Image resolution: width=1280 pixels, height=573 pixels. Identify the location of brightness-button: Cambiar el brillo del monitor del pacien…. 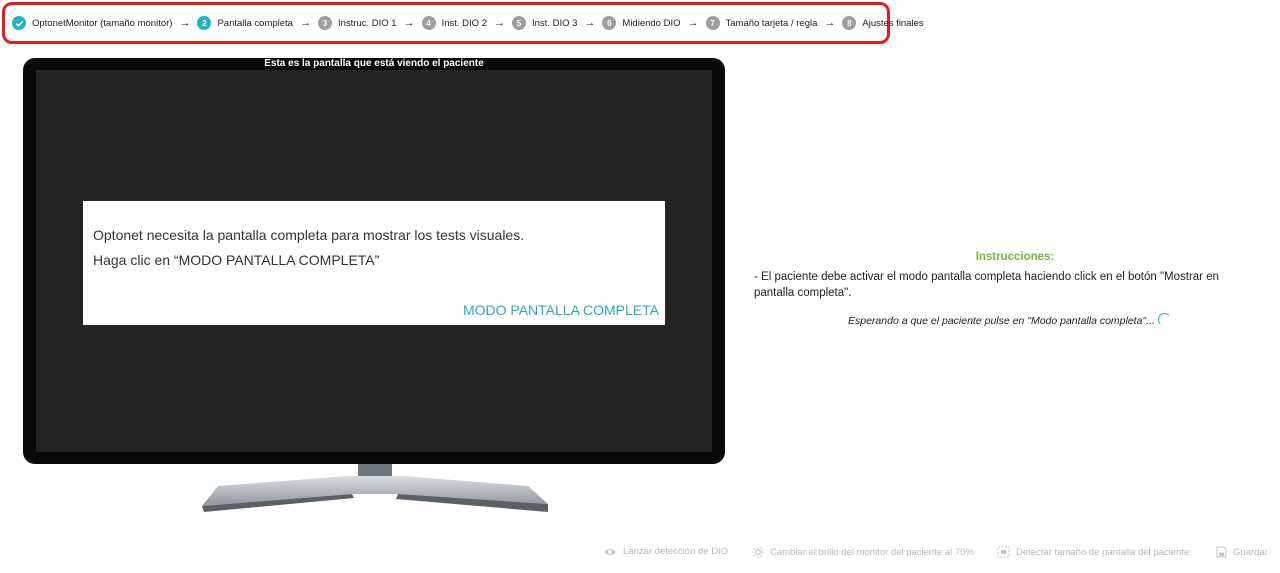
(863, 552).